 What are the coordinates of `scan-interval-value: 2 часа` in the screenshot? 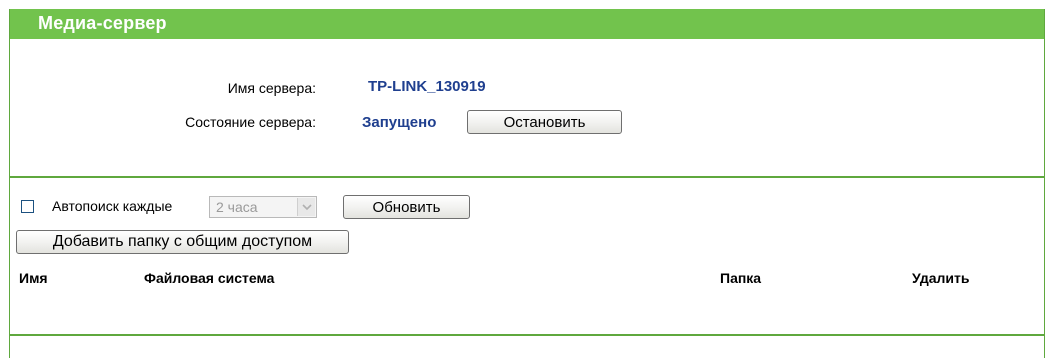 It's located at (237, 207).